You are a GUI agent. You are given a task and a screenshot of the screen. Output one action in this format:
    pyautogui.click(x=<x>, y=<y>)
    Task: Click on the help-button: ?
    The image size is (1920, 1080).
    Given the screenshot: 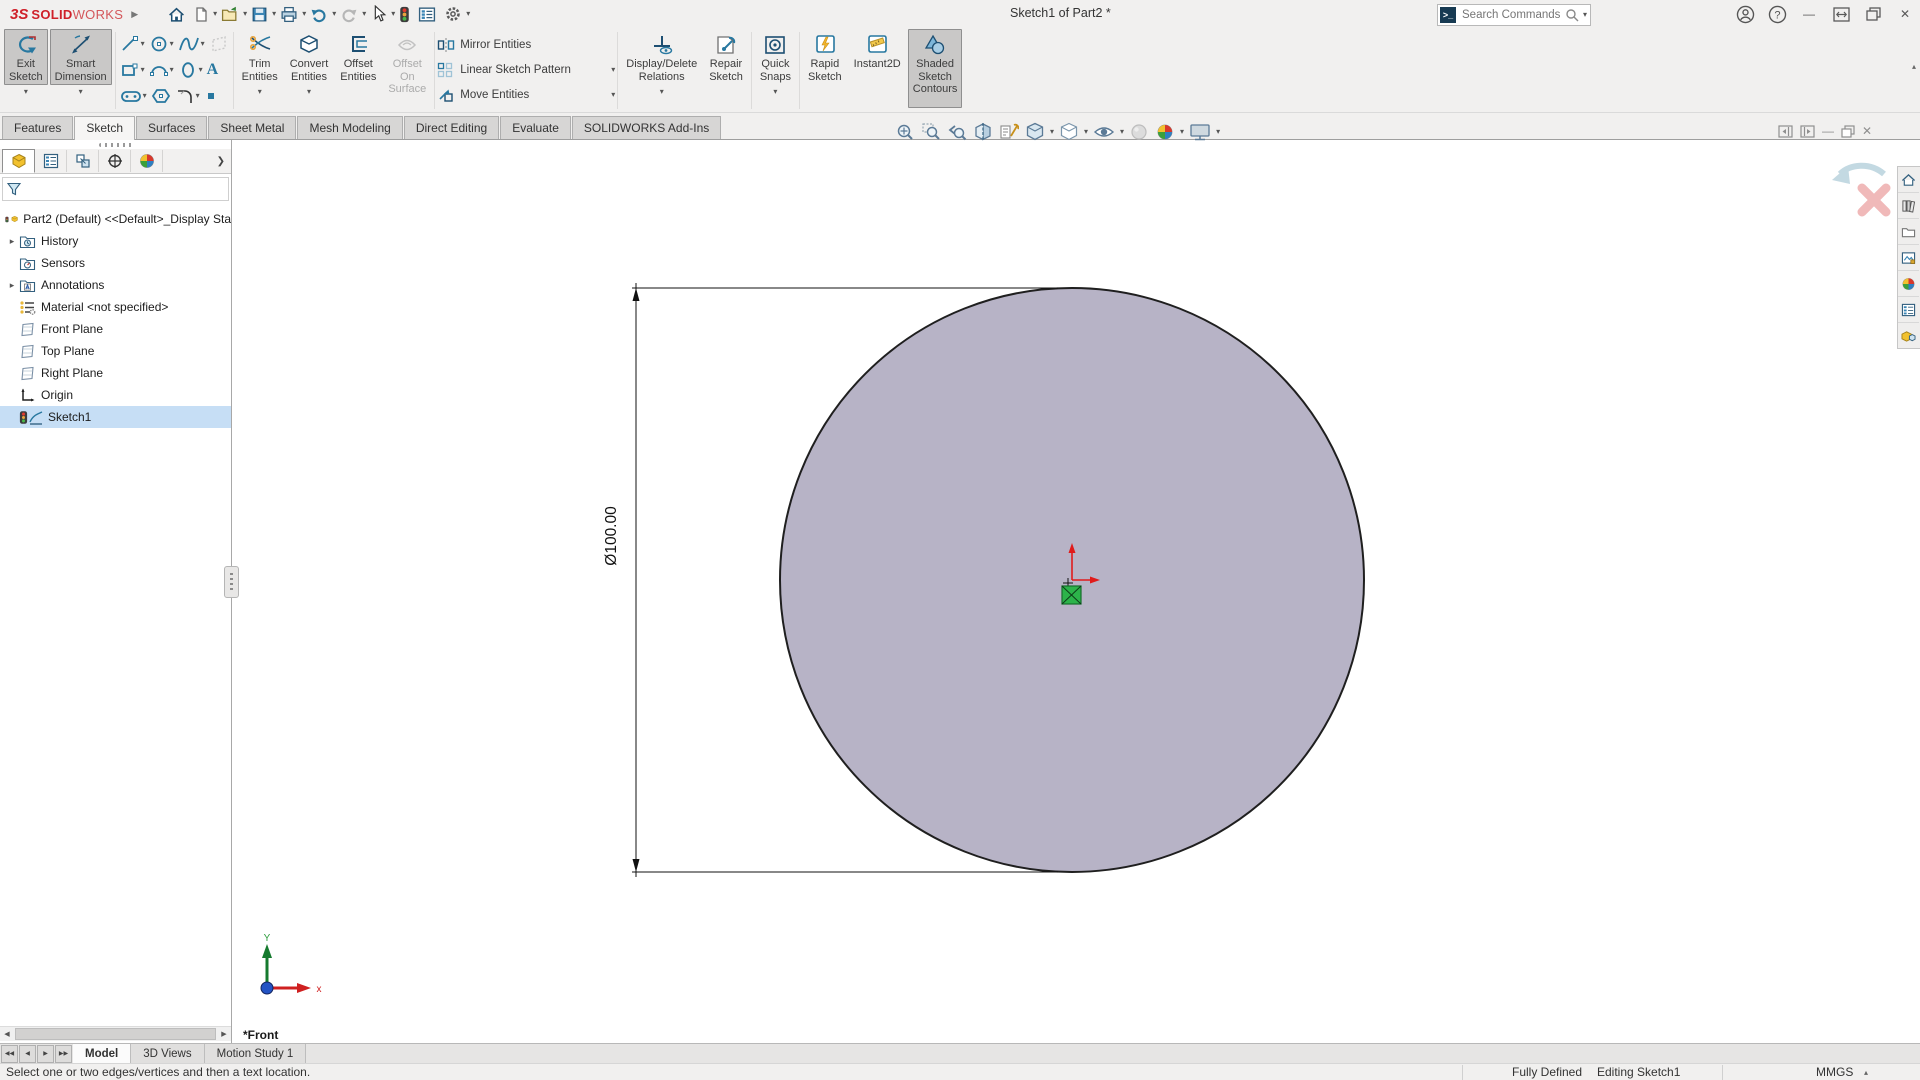 What is the action you would take?
    pyautogui.click(x=1777, y=14)
    